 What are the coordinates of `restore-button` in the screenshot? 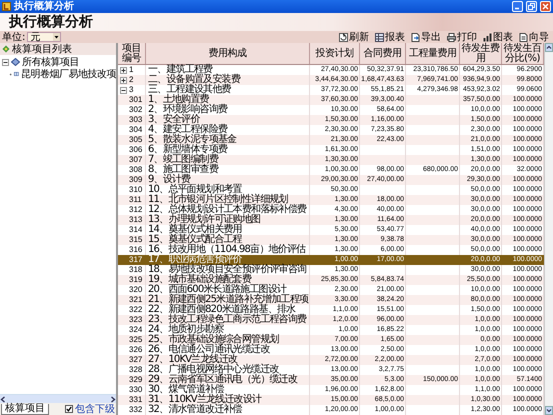 It's located at (531, 6).